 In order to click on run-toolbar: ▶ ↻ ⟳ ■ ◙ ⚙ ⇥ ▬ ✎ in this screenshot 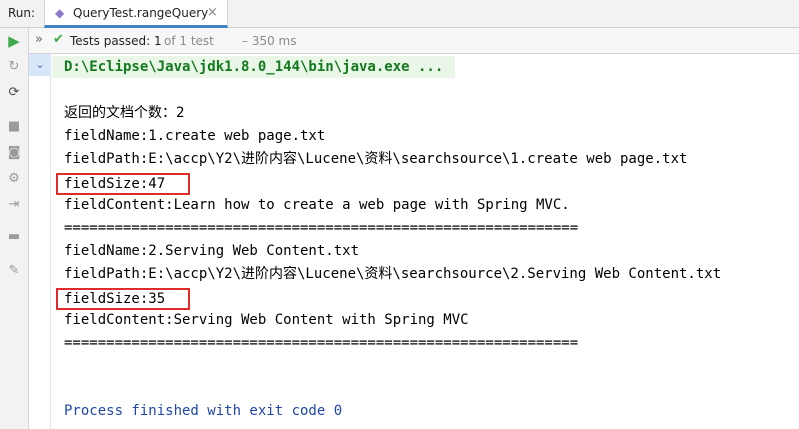, I will do `click(14, 228)`.